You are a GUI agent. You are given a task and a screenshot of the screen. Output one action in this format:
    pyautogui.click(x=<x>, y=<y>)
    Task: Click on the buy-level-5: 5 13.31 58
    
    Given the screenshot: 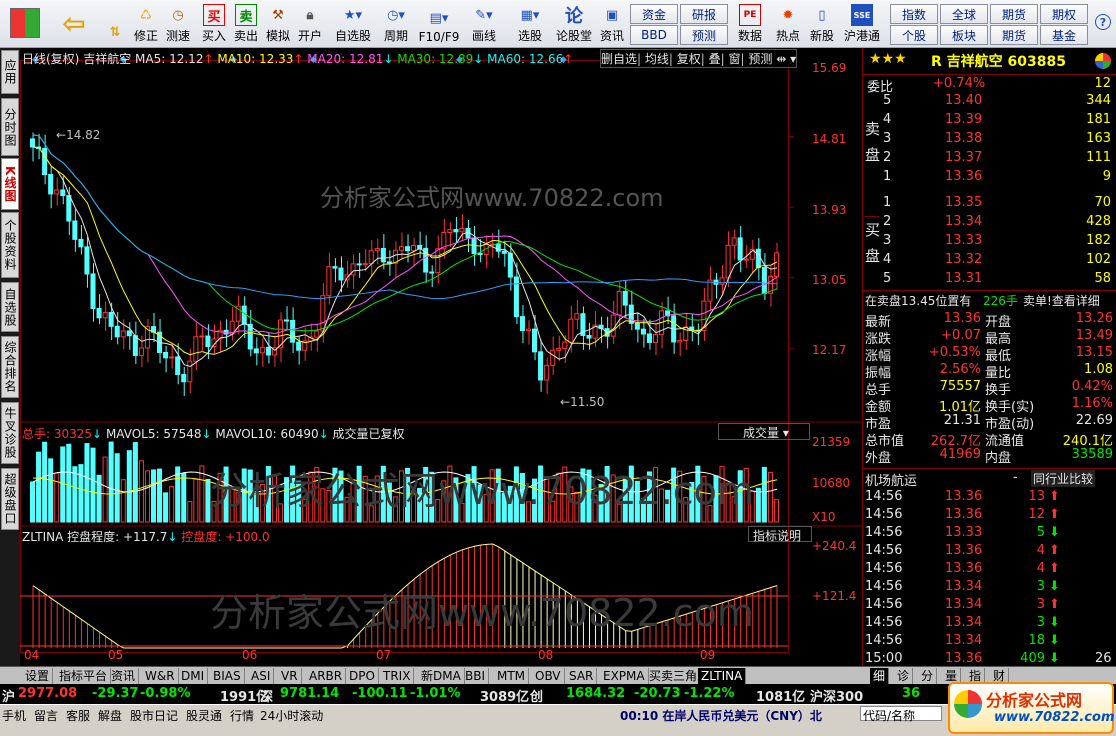 What is the action you would take?
    pyautogui.click(x=989, y=279)
    